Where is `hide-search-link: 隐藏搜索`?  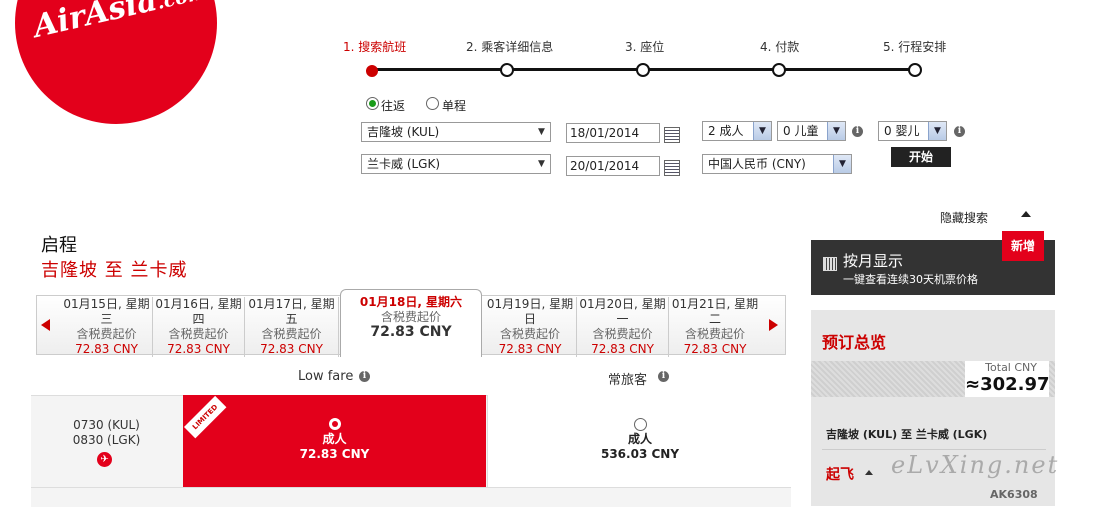 hide-search-link: 隐藏搜索 is located at coordinates (964, 217).